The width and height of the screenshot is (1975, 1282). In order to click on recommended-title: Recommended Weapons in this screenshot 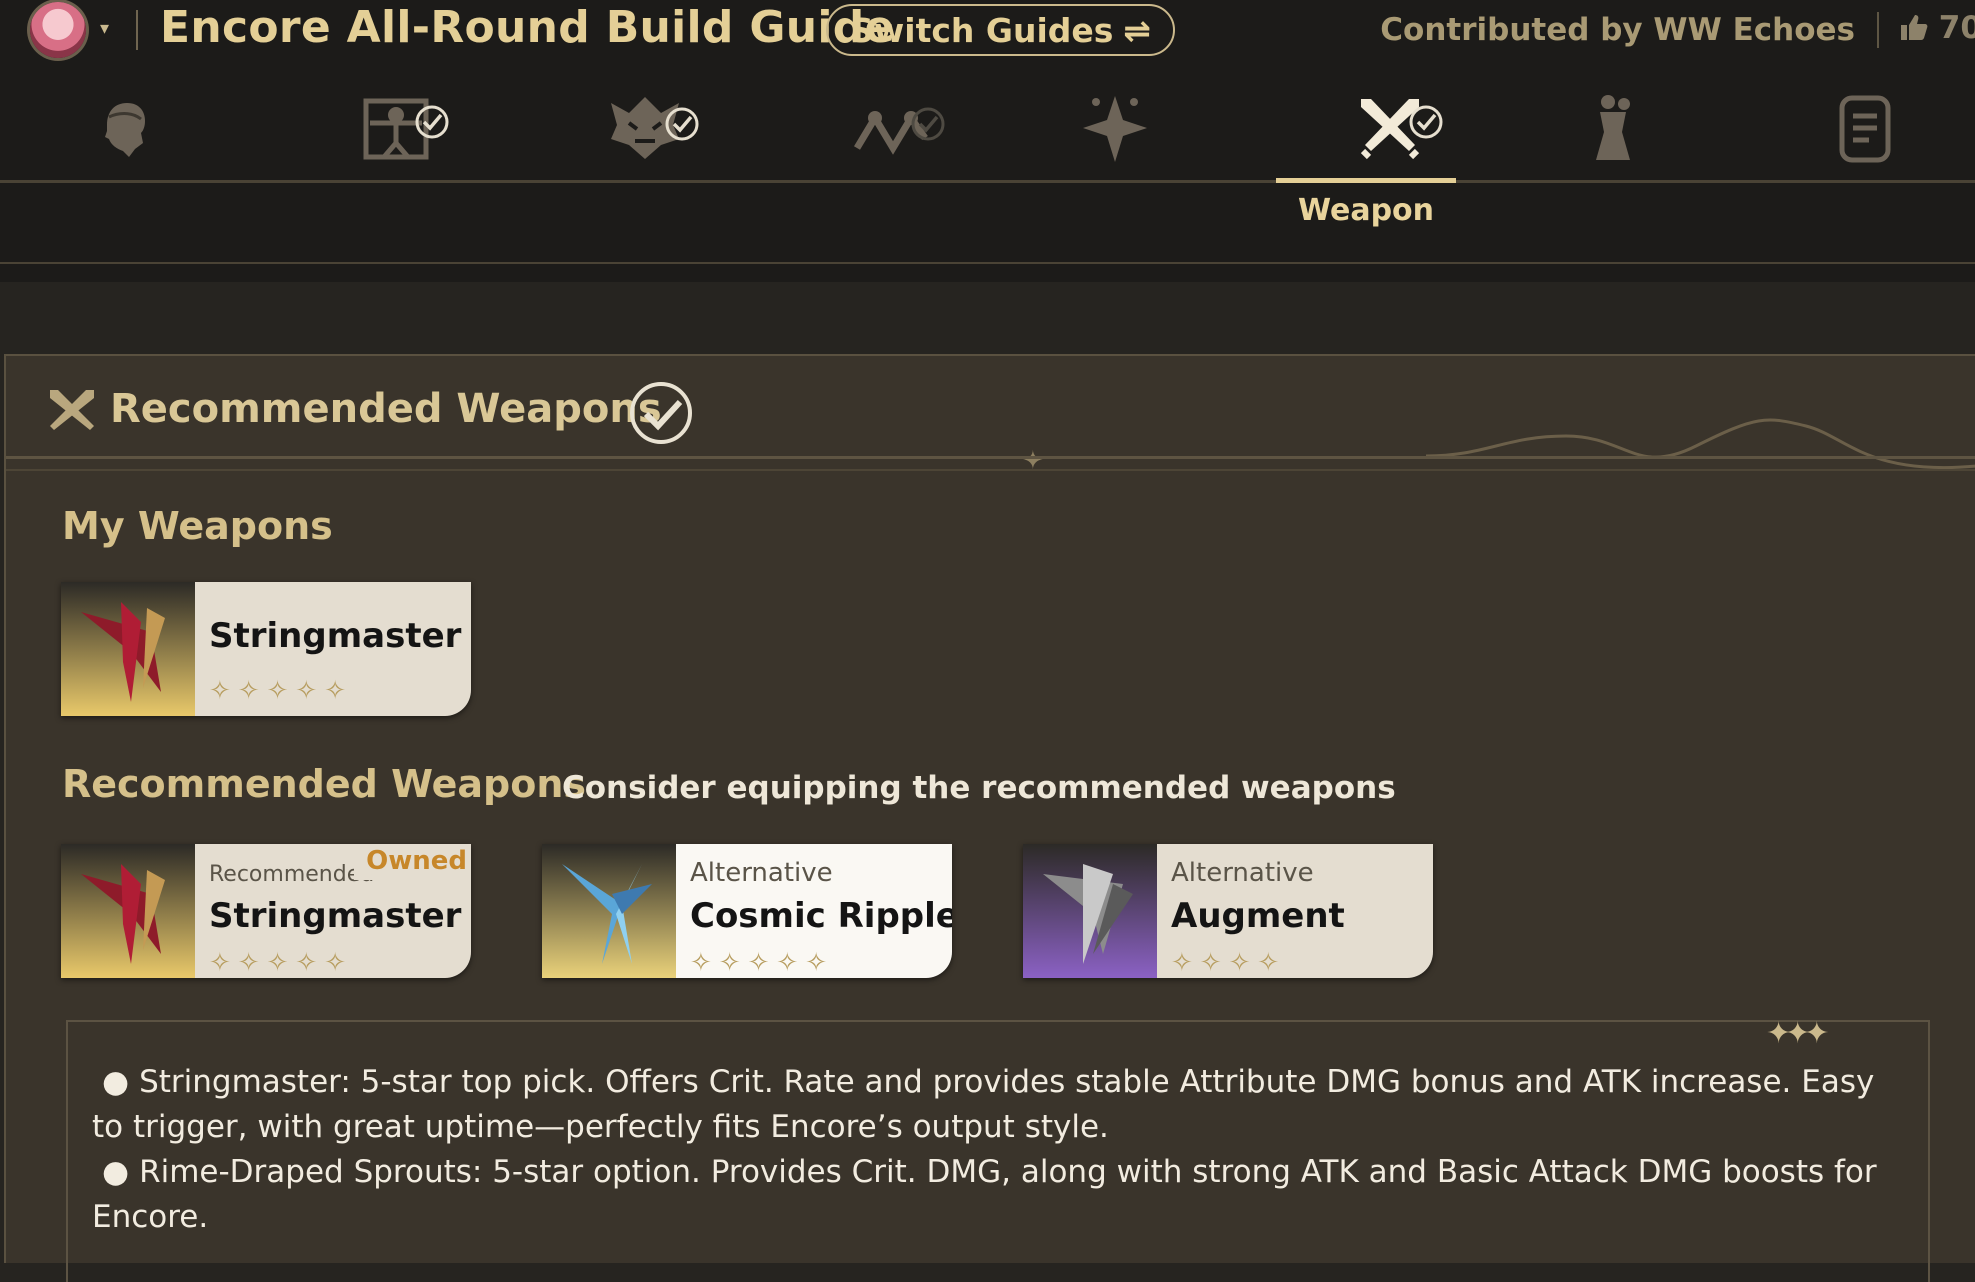, I will do `click(324, 784)`.